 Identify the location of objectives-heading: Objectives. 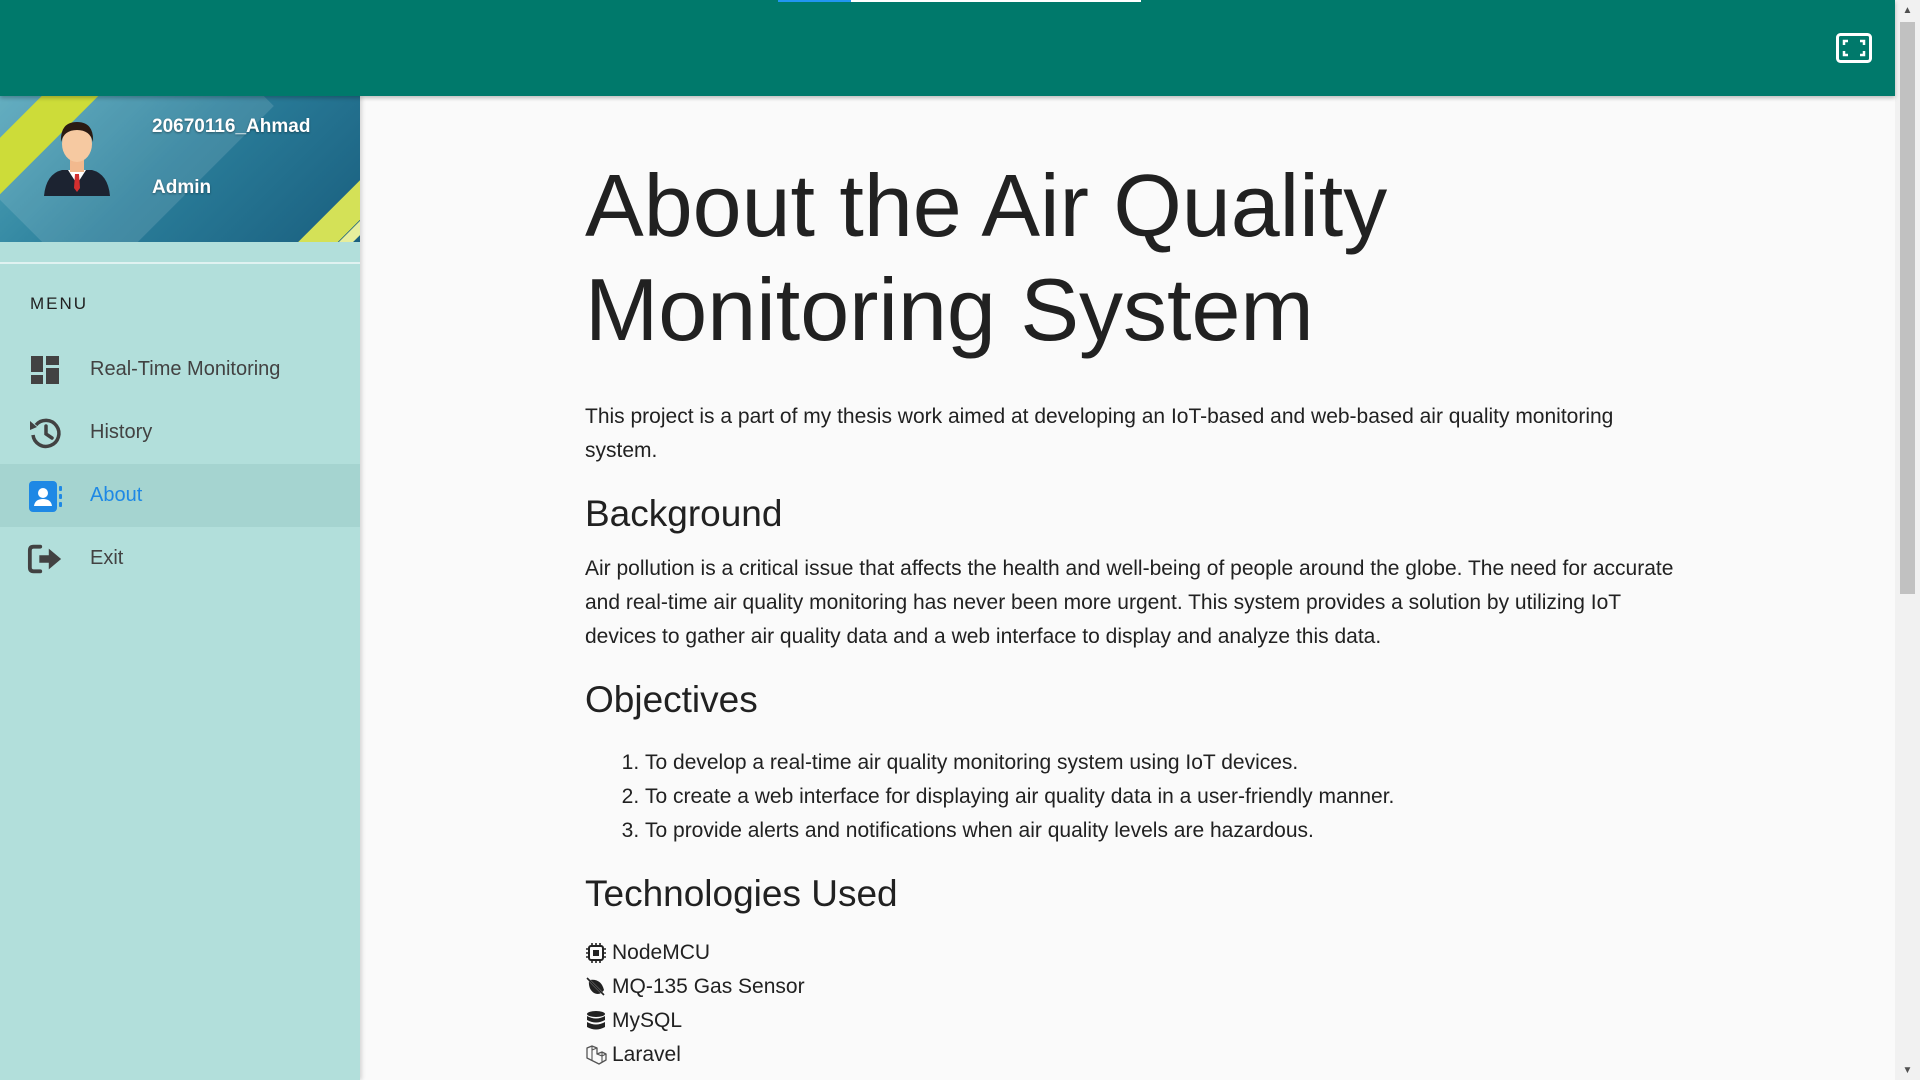
(671, 699).